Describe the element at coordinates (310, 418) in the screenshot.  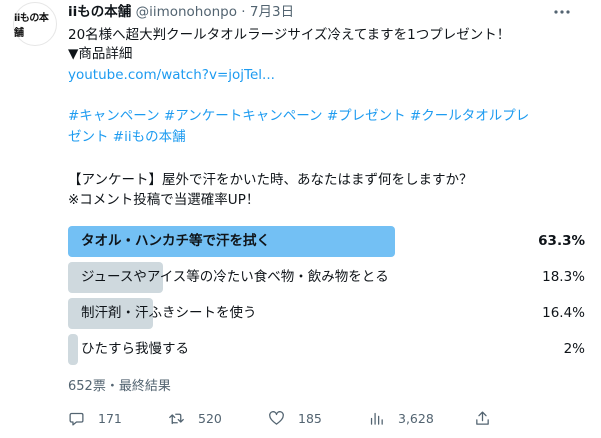
I see `like-count: 185` at that location.